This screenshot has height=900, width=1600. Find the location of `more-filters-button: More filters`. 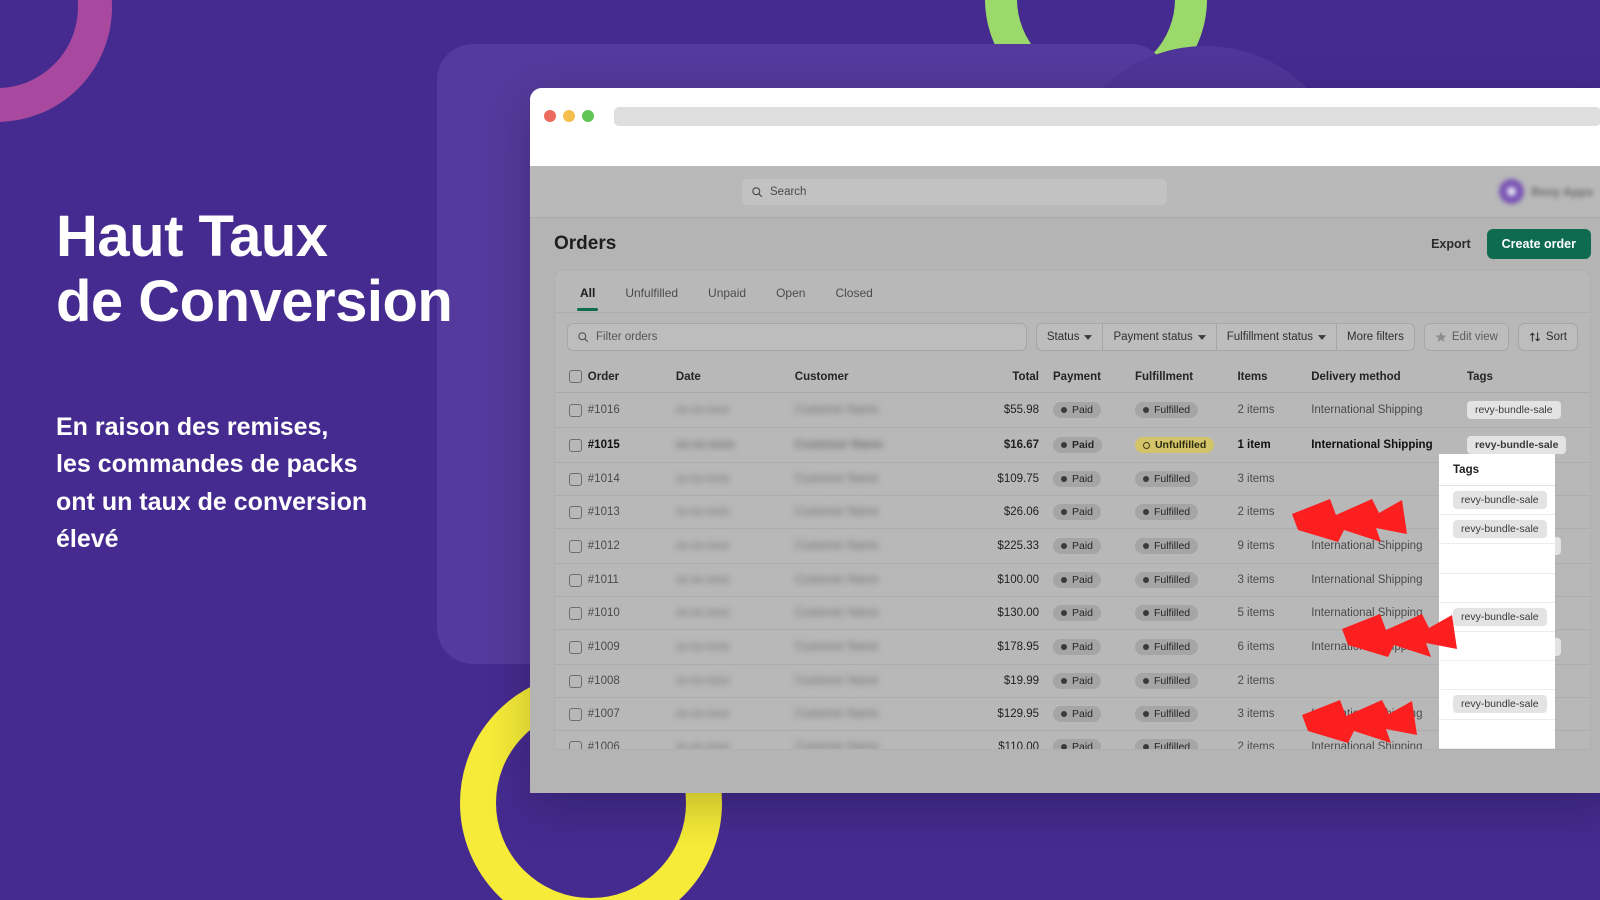

more-filters-button: More filters is located at coordinates (1375, 337).